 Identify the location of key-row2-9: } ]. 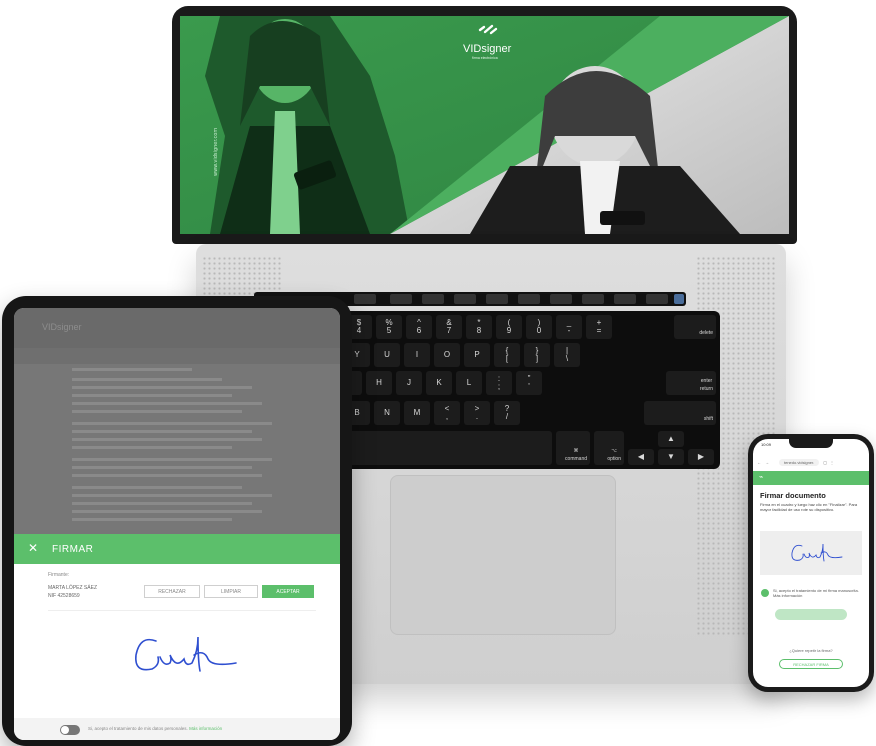
(537, 355).